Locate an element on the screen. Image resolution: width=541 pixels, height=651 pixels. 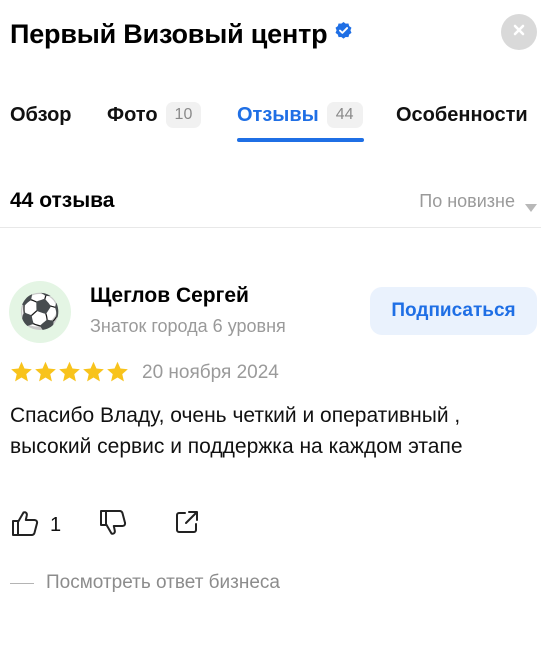
soccer-ball-icon: ⚽ is located at coordinates (40, 312).